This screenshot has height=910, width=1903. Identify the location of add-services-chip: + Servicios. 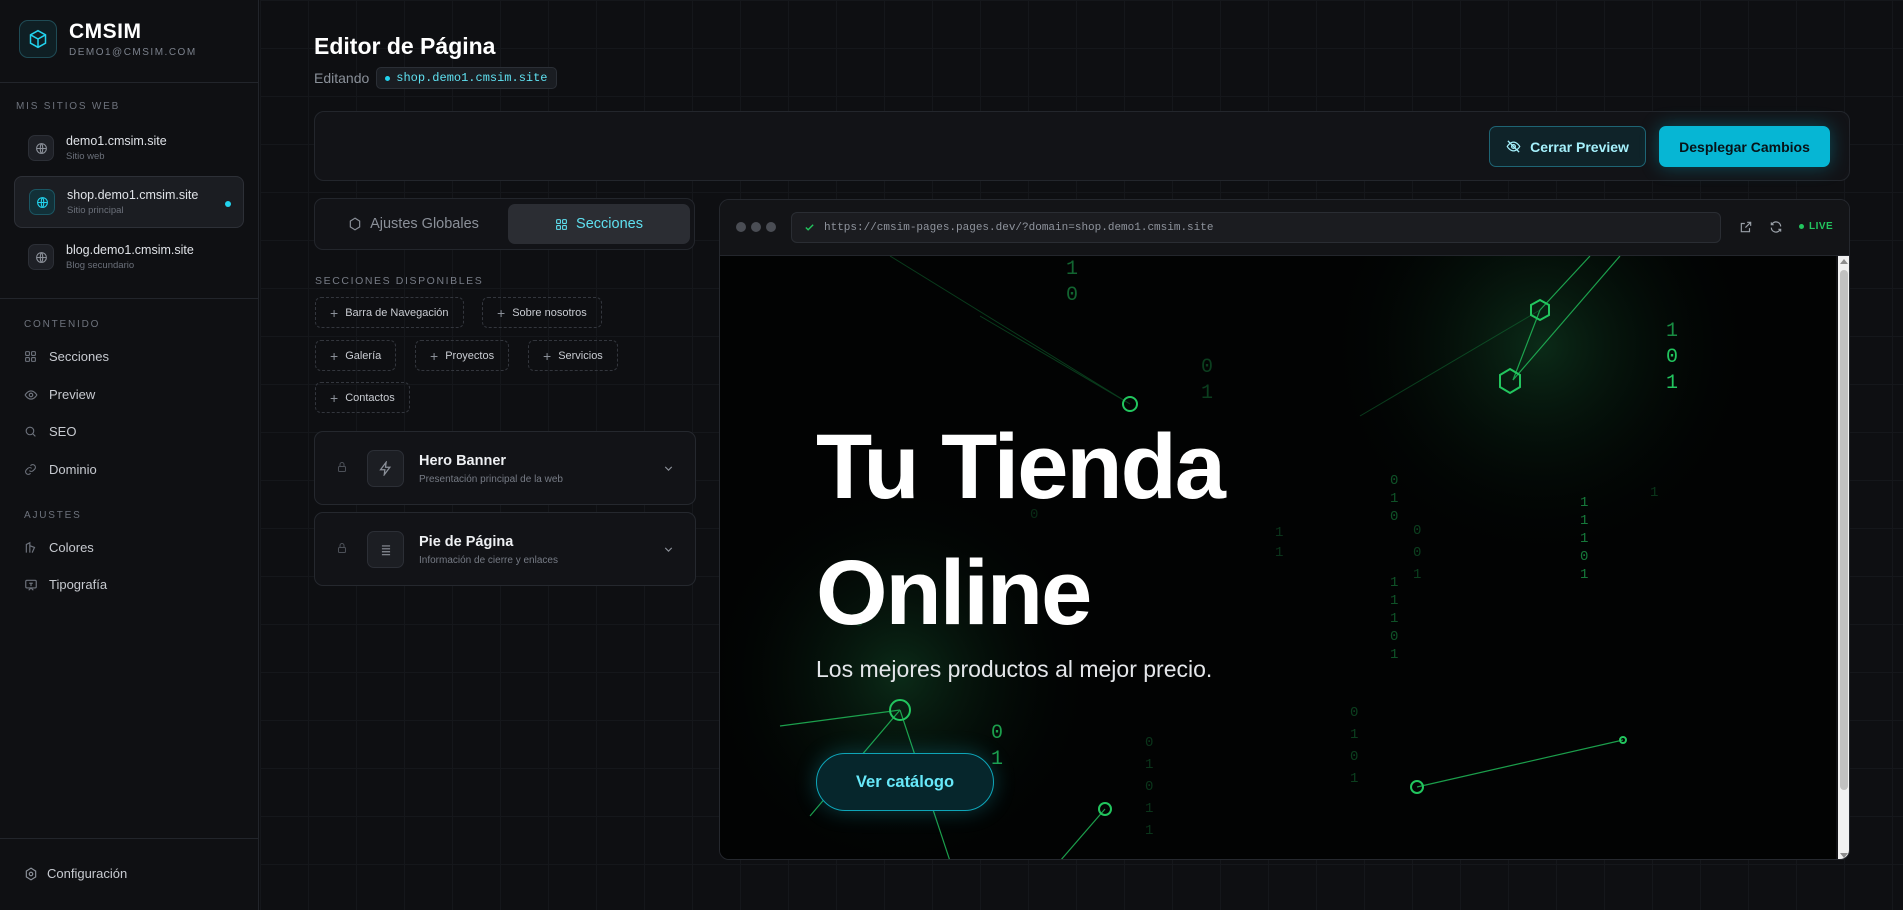
(573, 355).